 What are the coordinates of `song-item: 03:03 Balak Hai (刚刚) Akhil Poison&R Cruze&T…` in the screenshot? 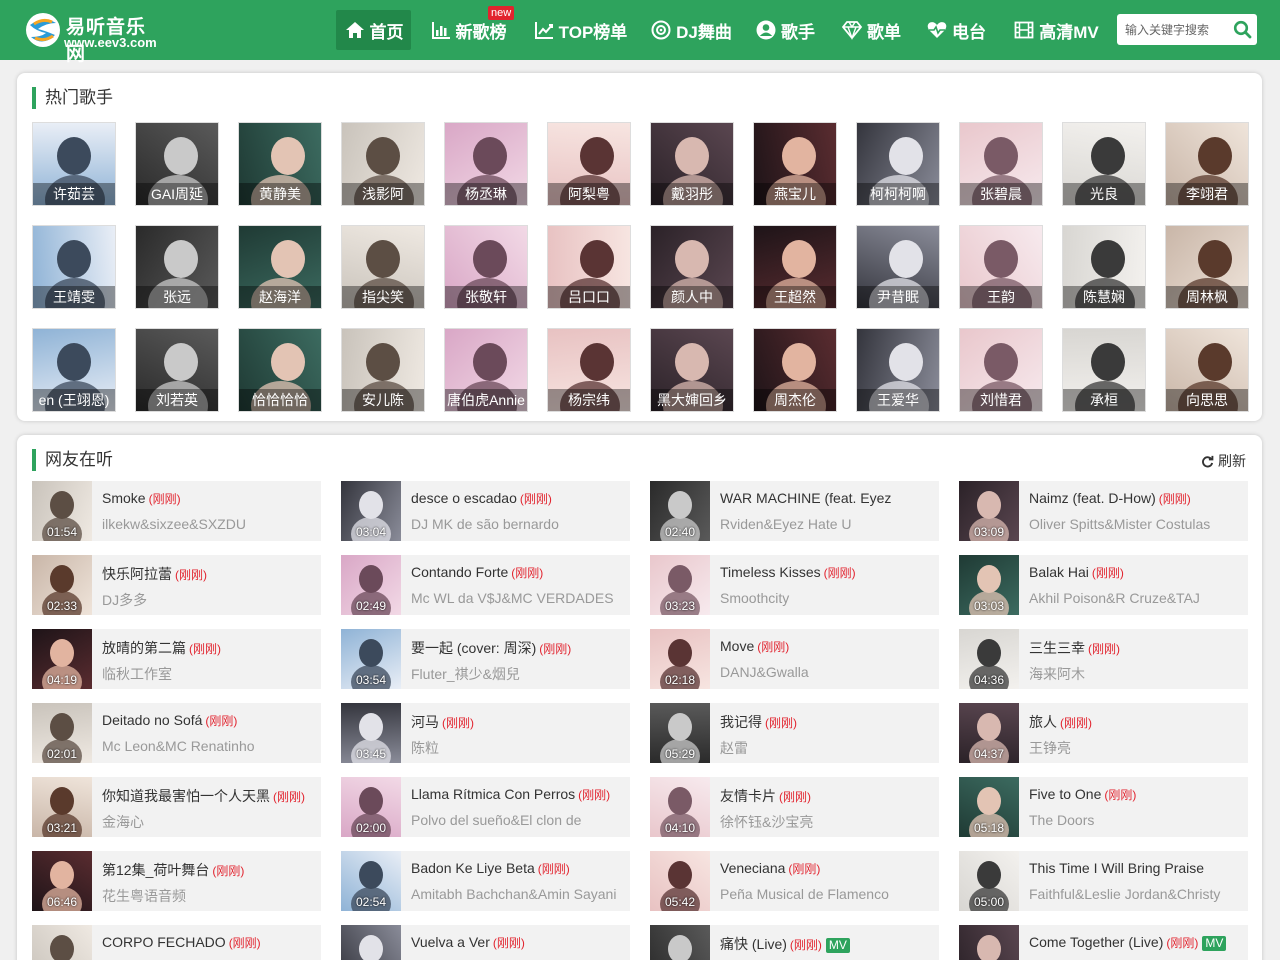 It's located at (1103, 585).